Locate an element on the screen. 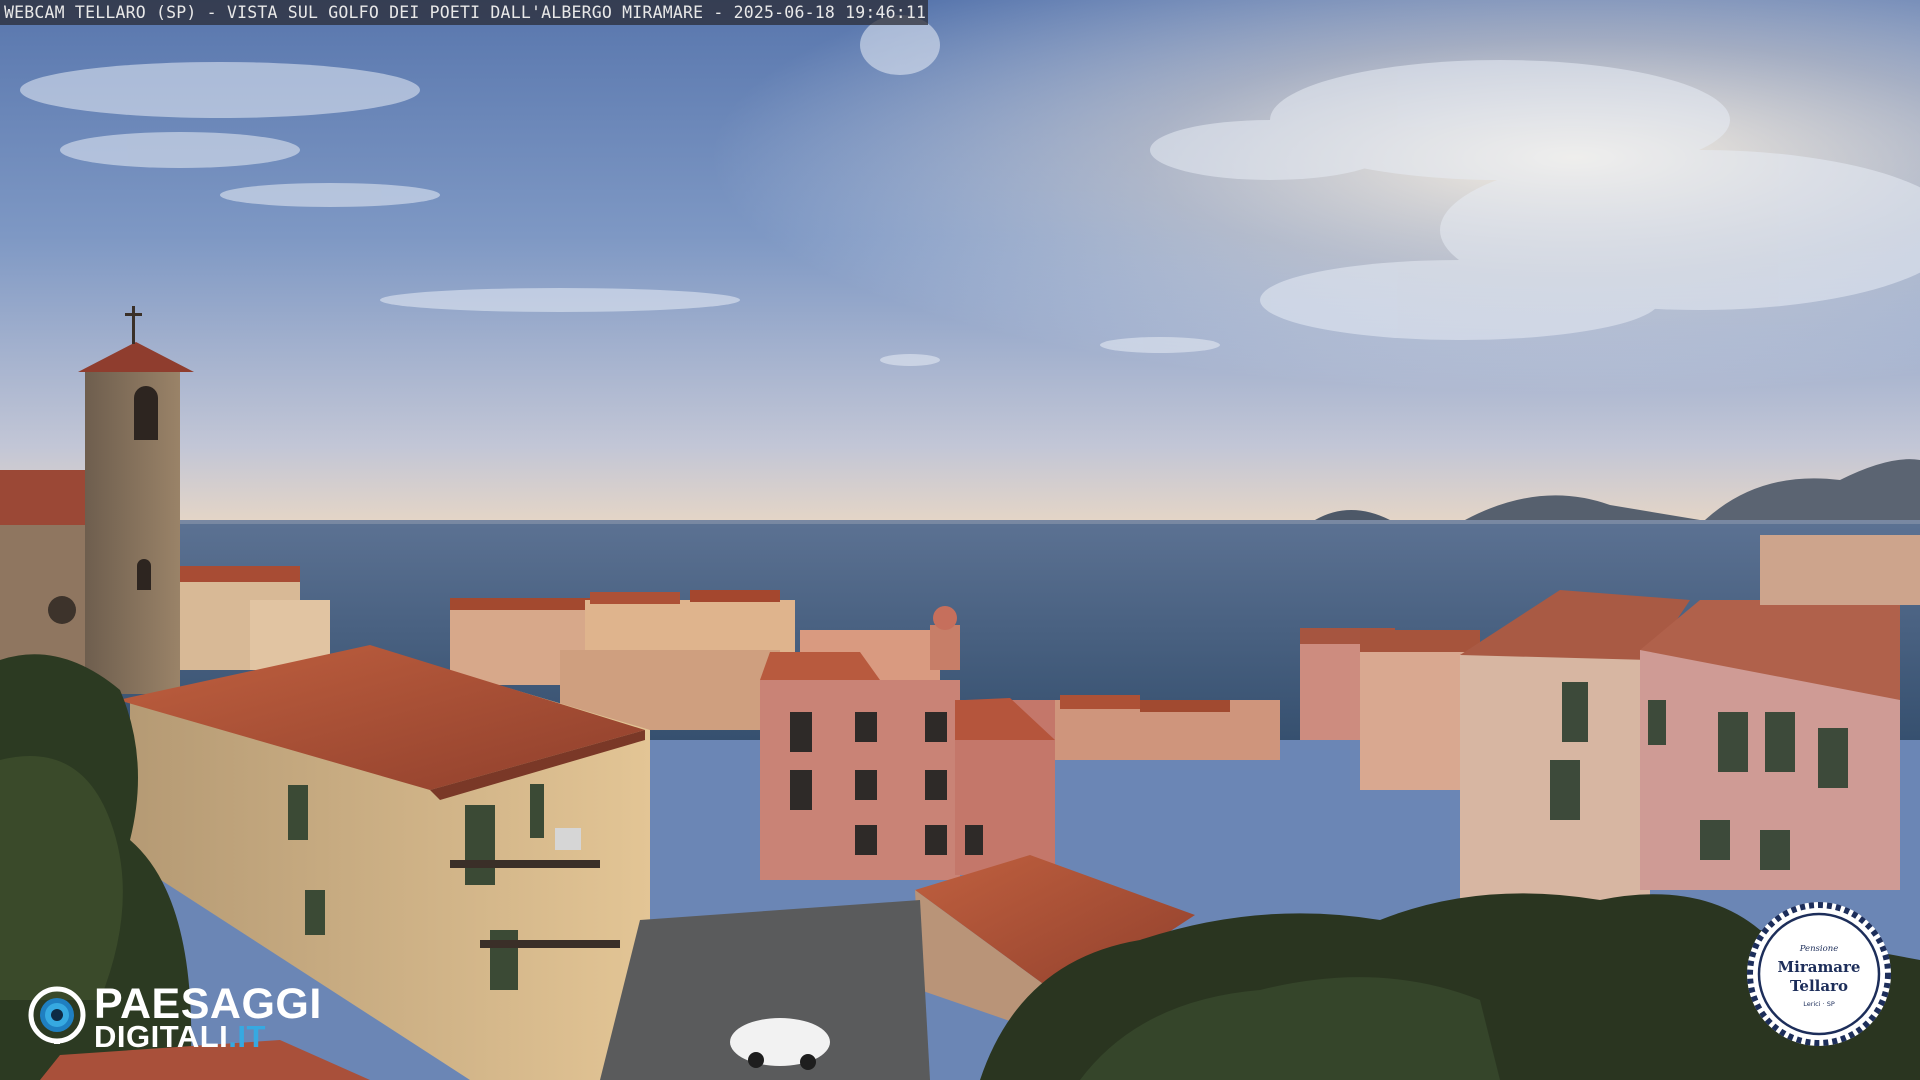 This screenshot has height=1080, width=1920. camera-lens-icon is located at coordinates (57, 1015).